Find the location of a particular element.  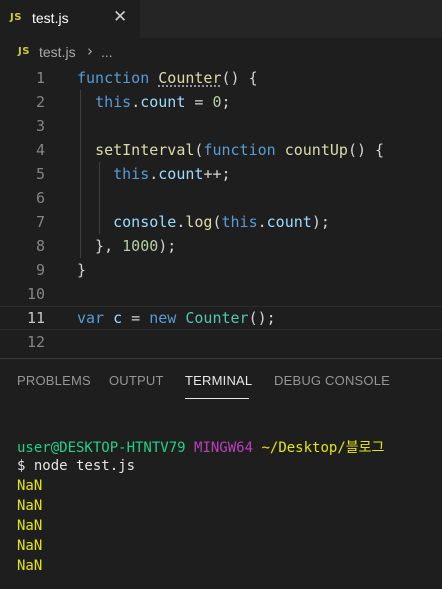

code-line: 4 setInterval(function countUp() { is located at coordinates (221, 150).